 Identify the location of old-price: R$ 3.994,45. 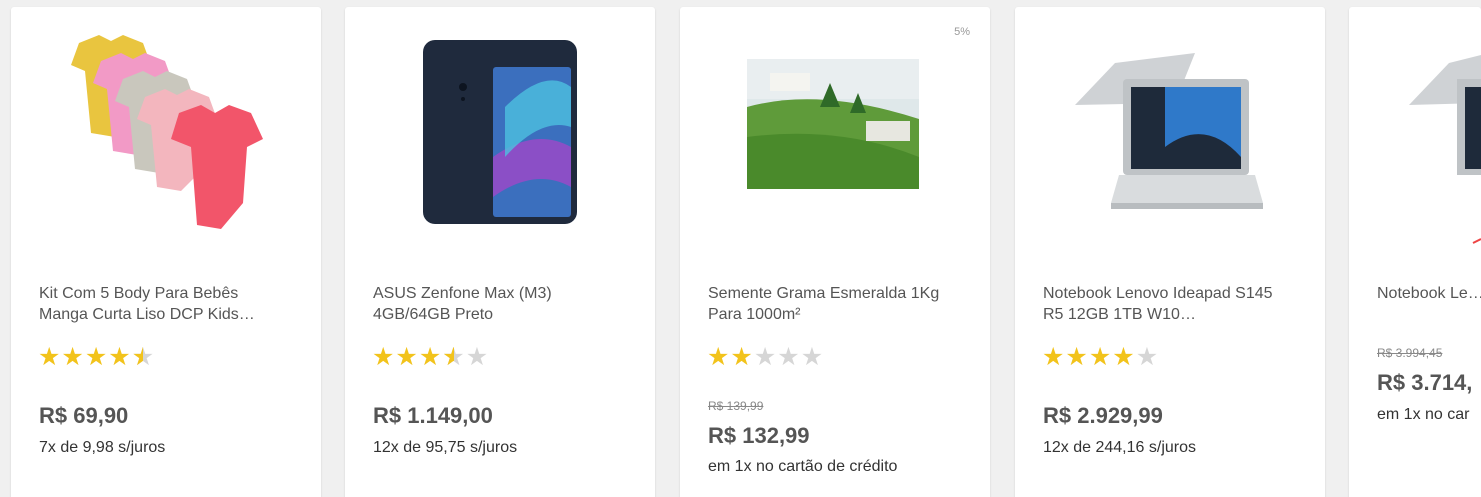
(1410, 353).